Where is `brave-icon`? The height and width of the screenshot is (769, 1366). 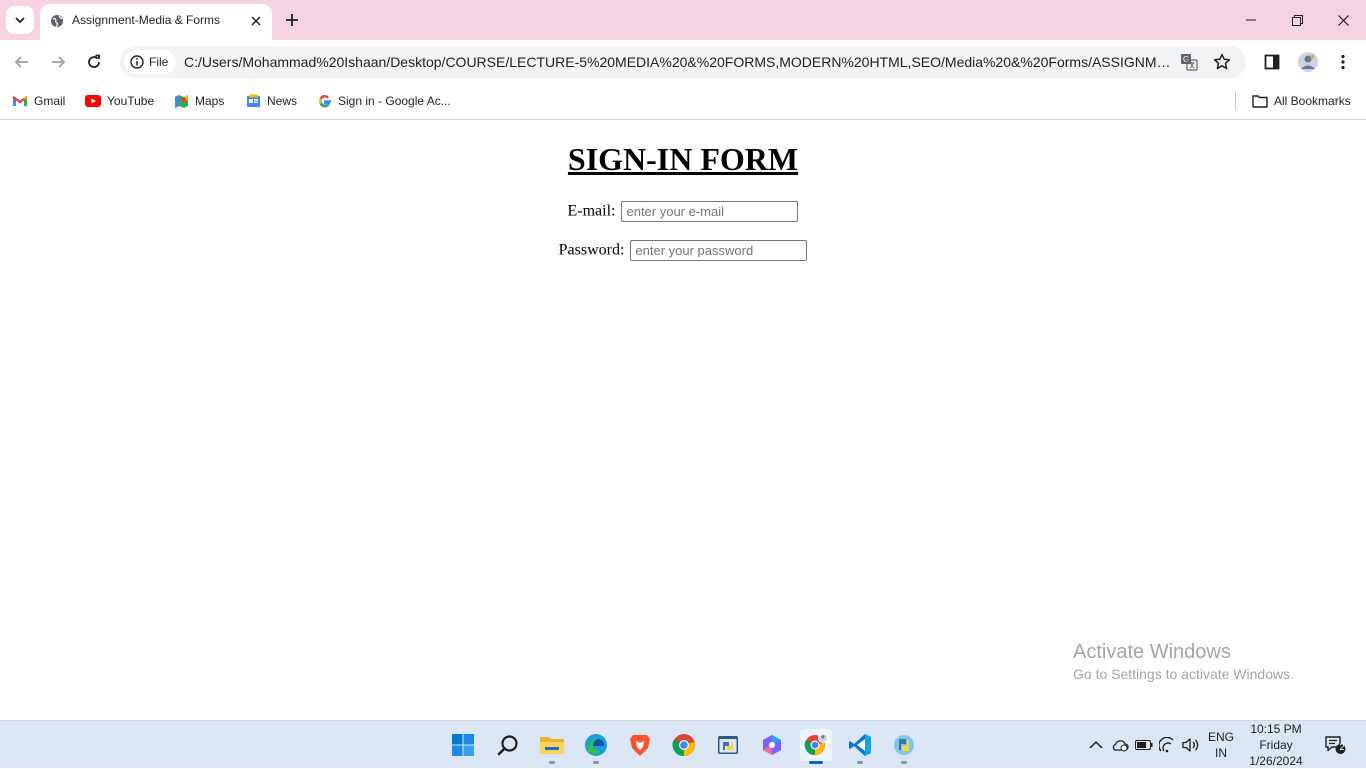
brave-icon is located at coordinates (640, 745).